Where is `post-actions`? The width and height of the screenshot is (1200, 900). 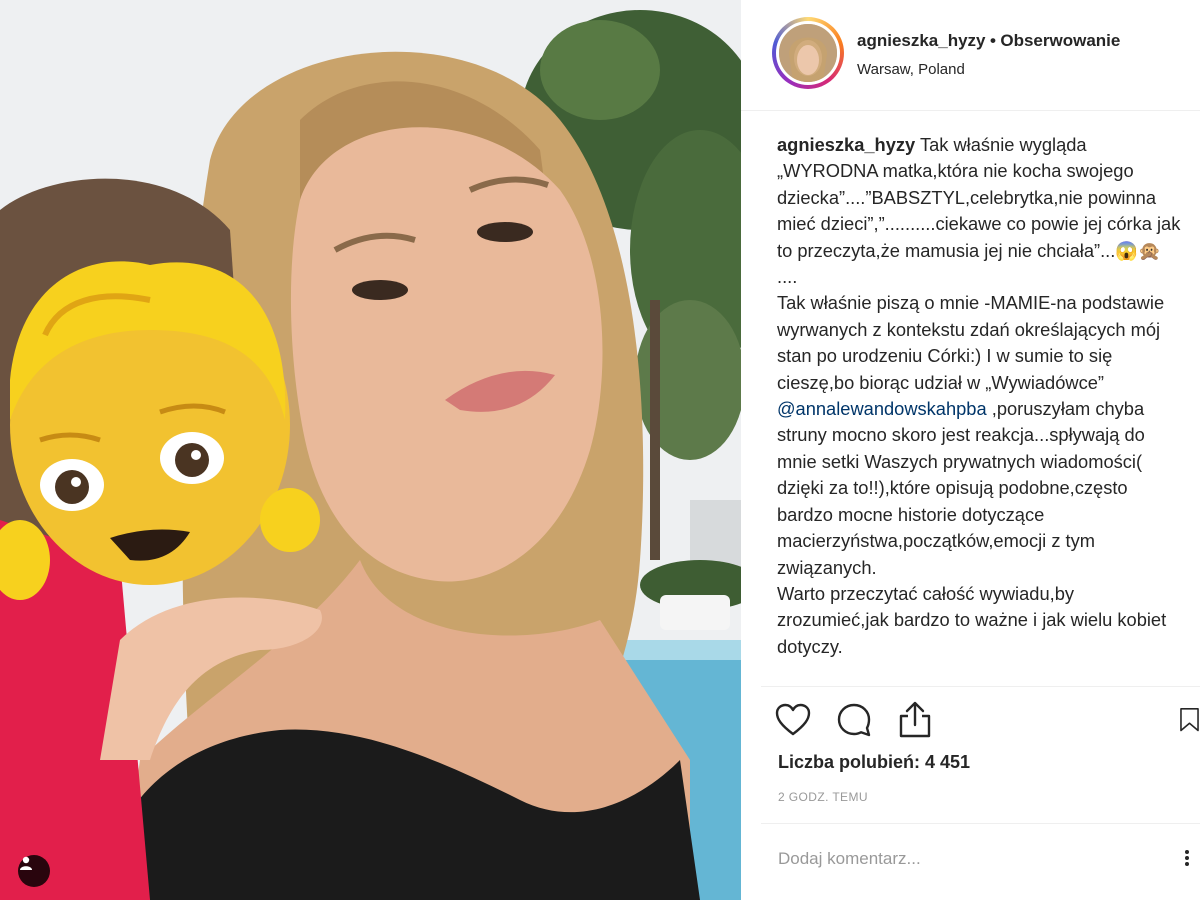 post-actions is located at coordinates (987, 720).